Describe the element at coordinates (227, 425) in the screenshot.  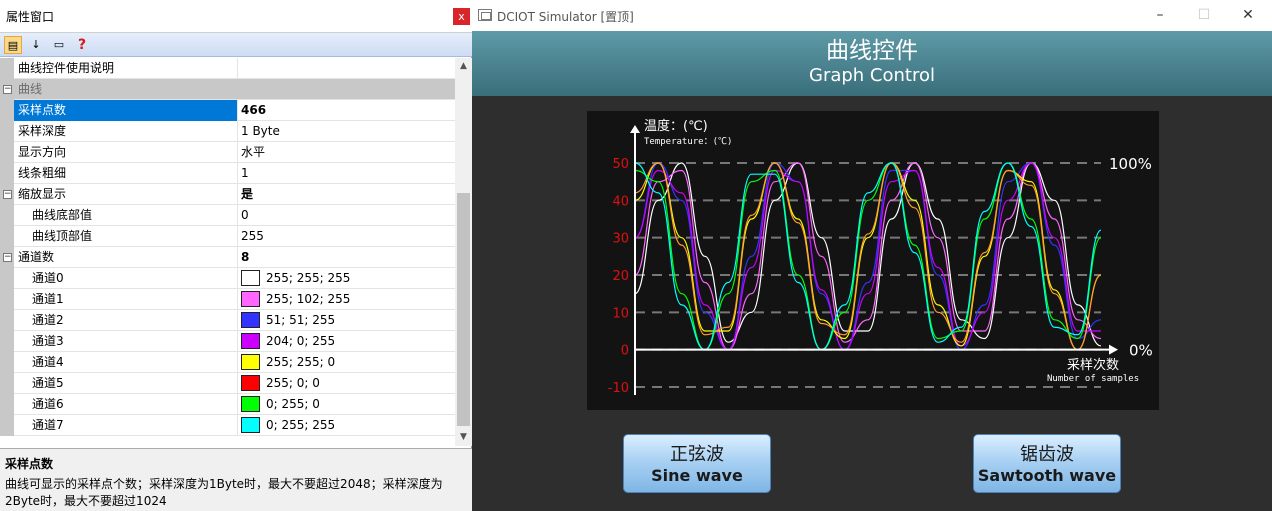
I see `property-row: 通道7 0; 255; 255` at that location.